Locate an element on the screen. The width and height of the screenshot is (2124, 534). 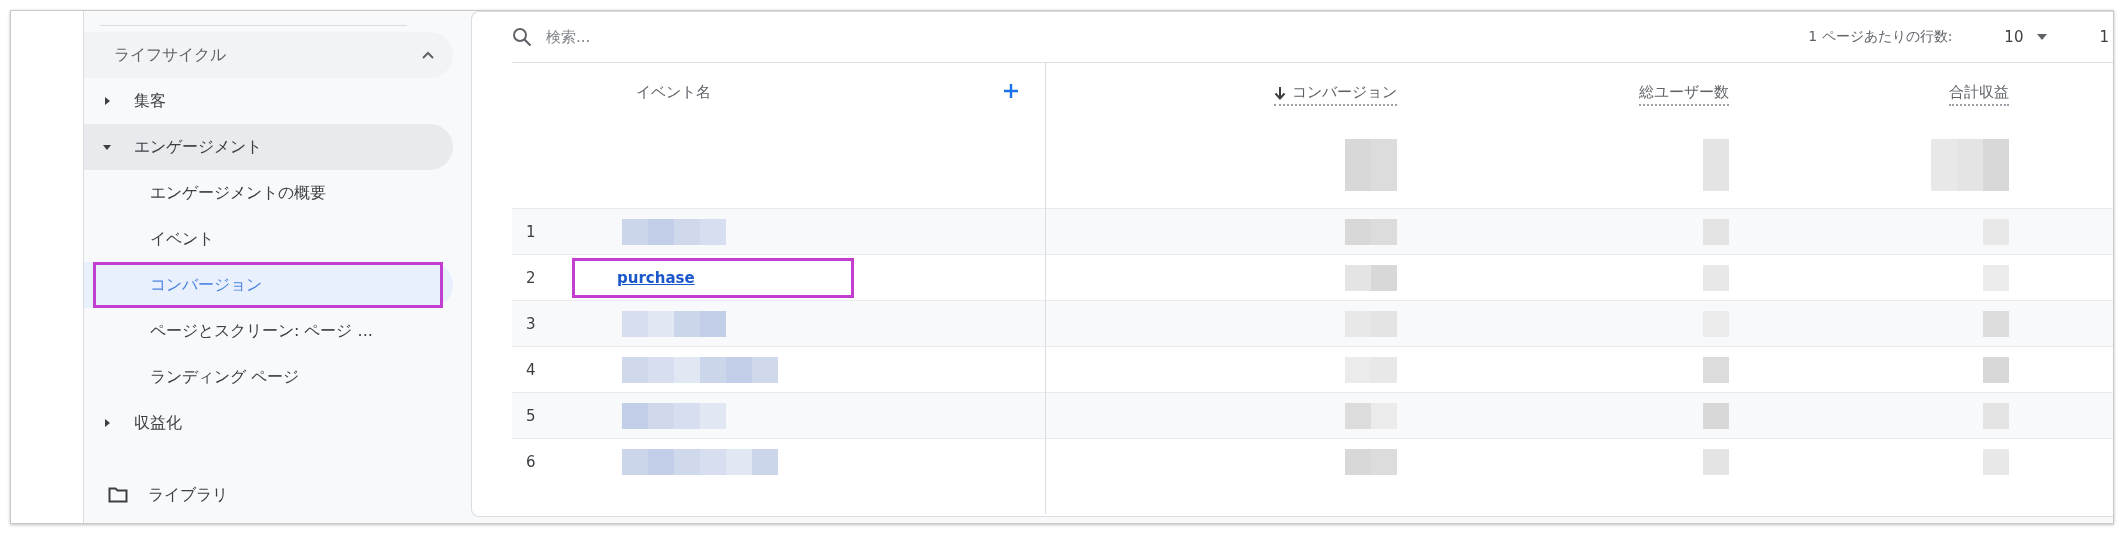
nav-group-label: 収益化 is located at coordinates (158, 423).